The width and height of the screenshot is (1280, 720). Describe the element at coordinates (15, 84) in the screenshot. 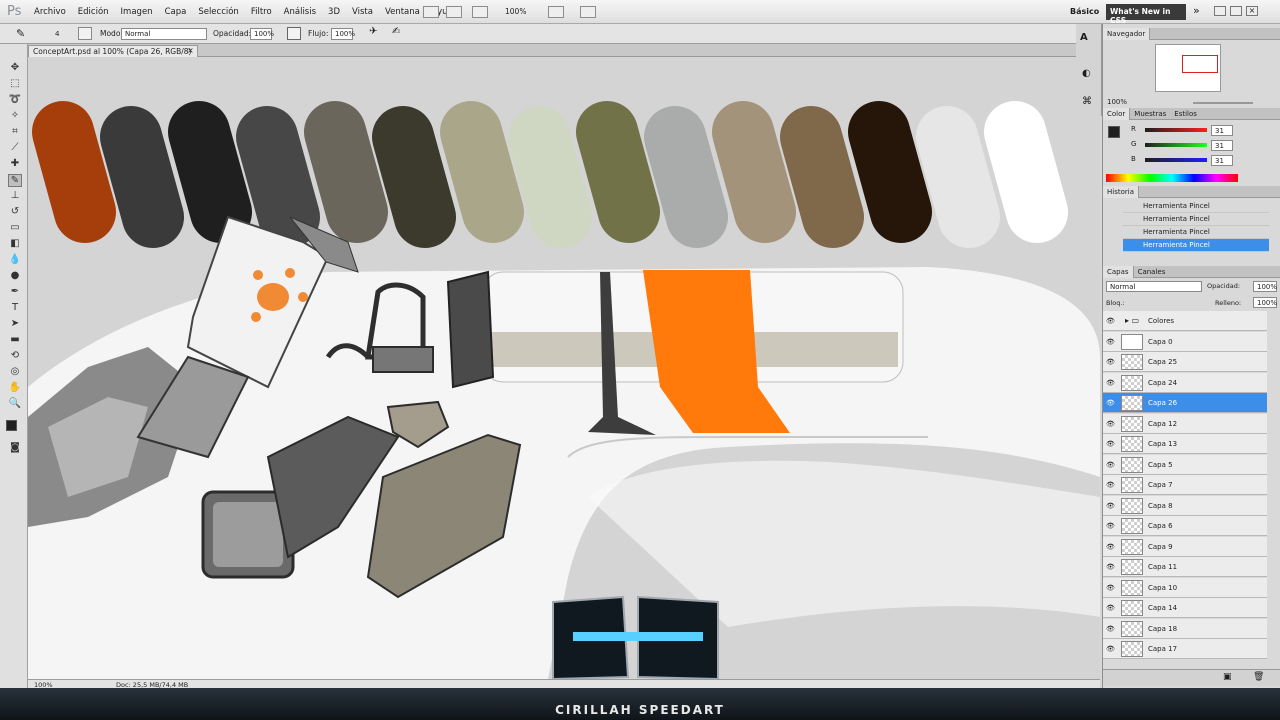

I see `marquee-tool-icon: ⬚` at that location.